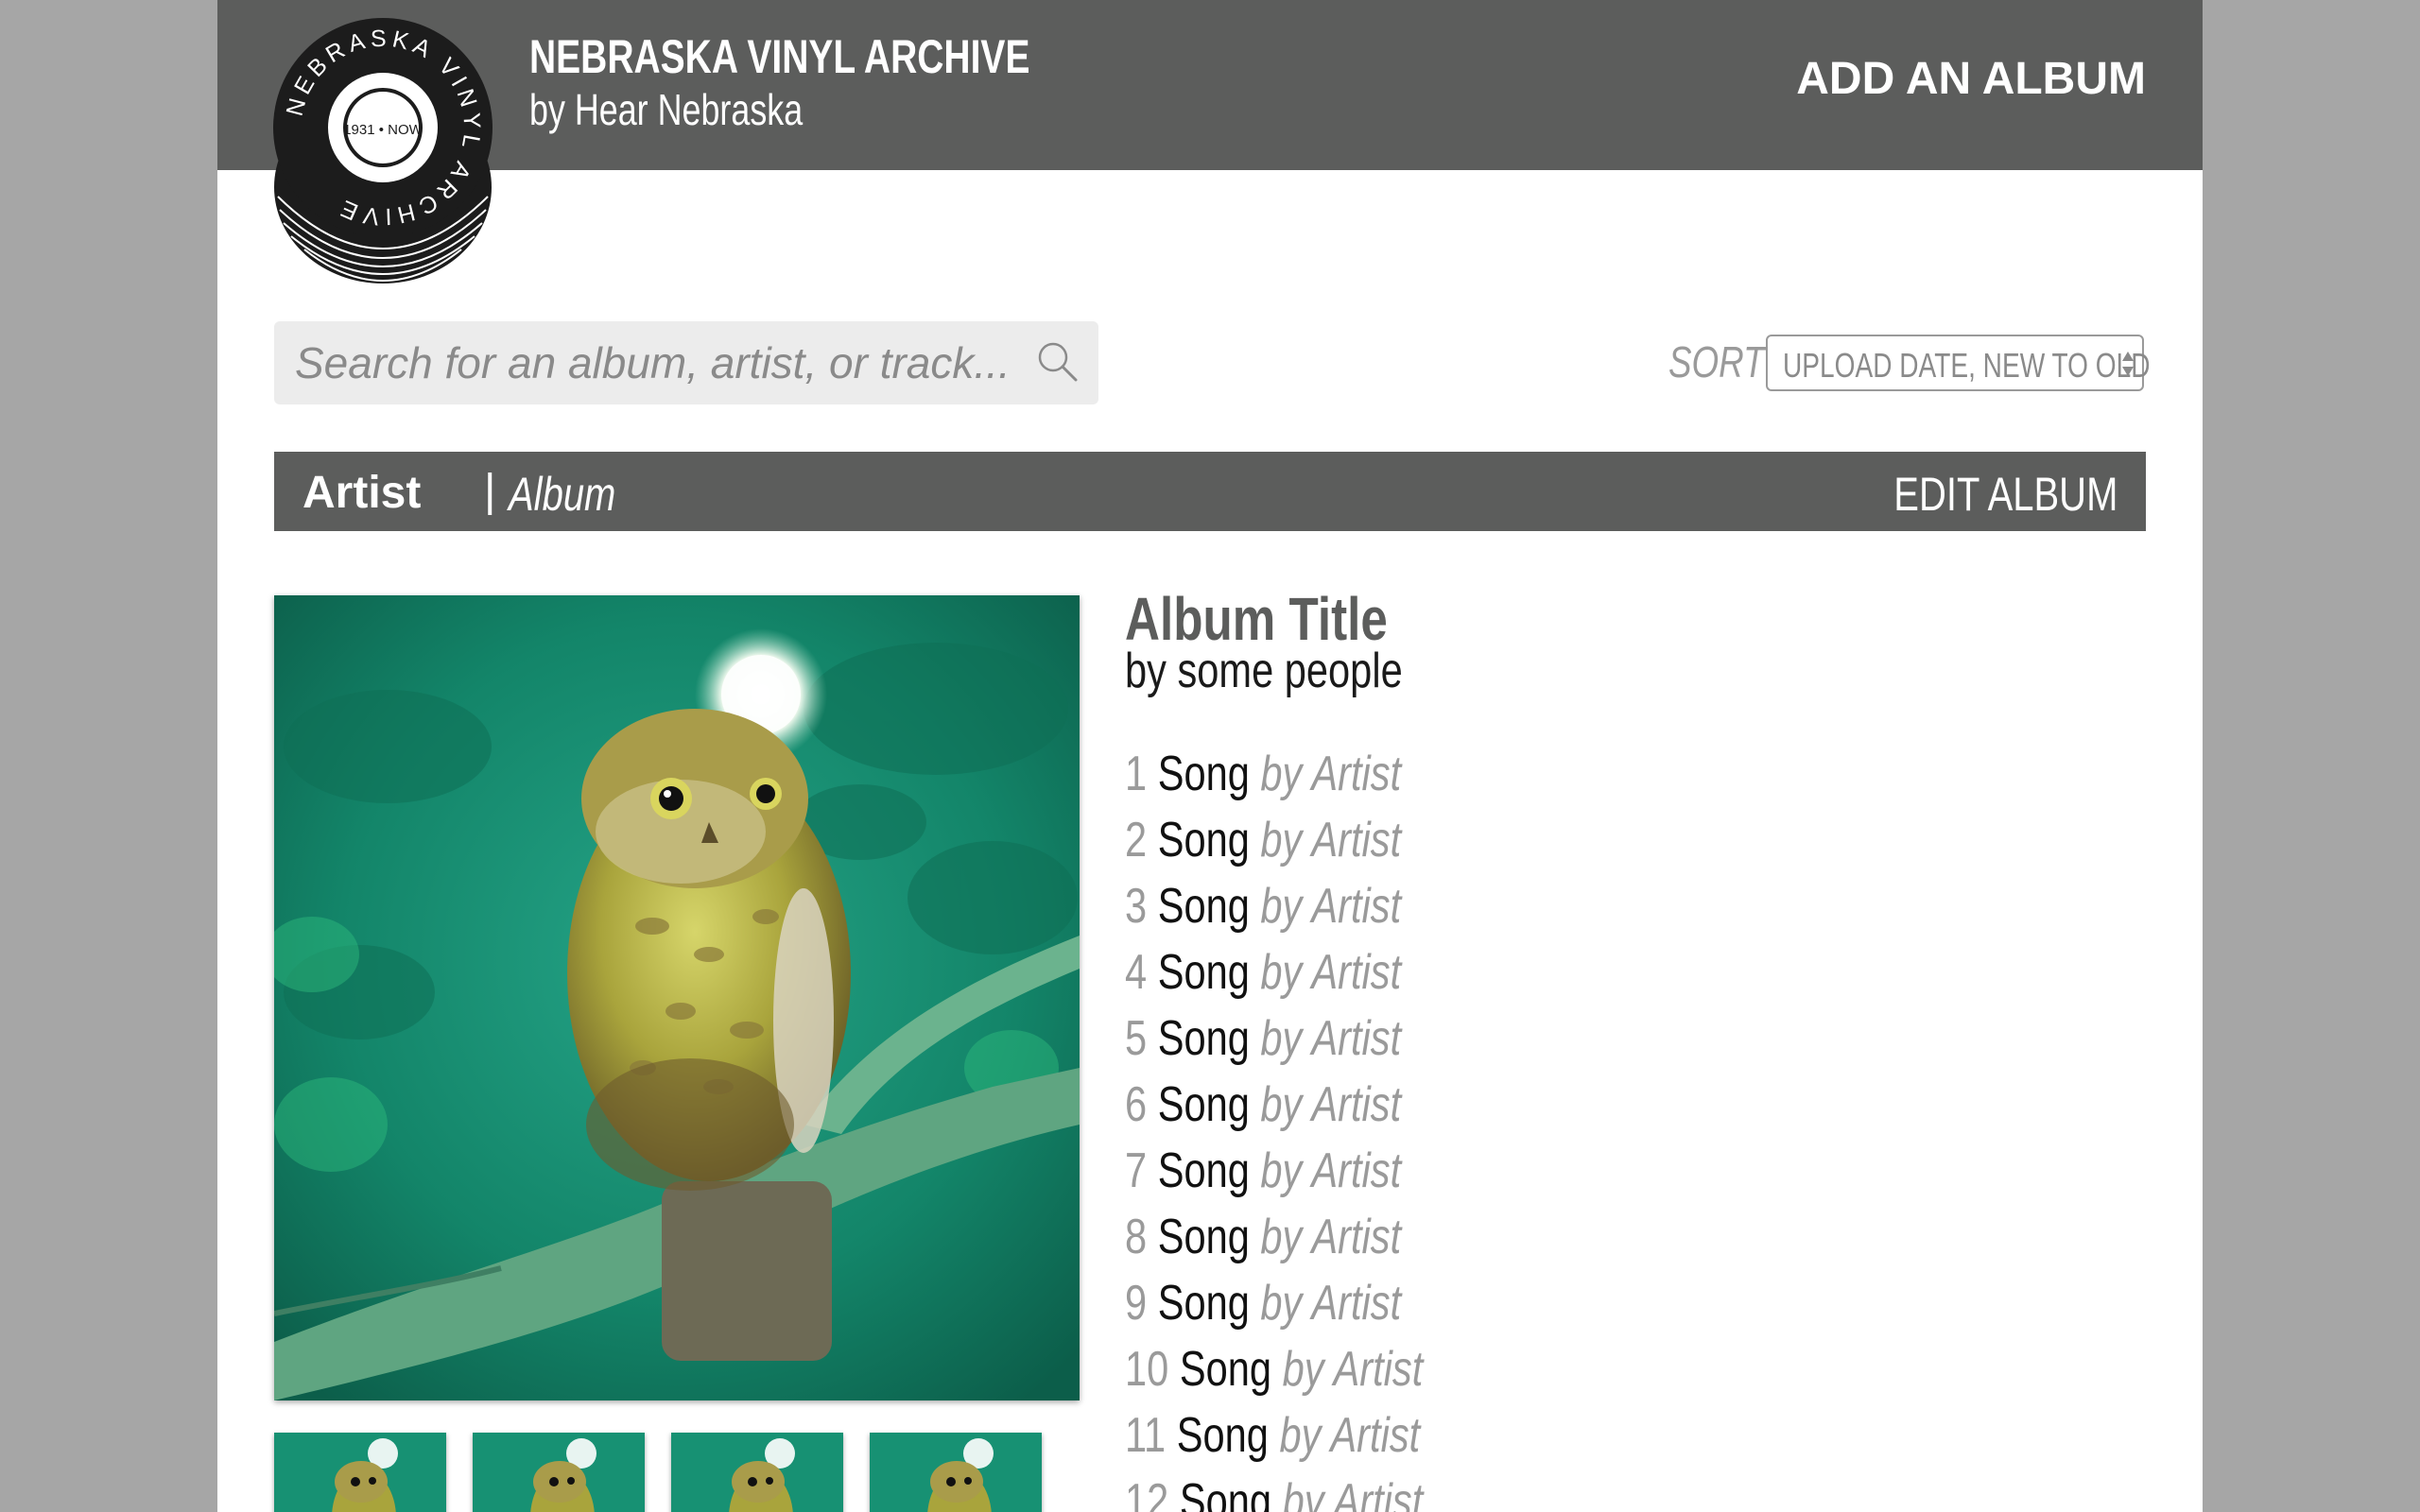  Describe the element at coordinates (1264, 671) in the screenshot. I see `album-byline: by some people` at that location.